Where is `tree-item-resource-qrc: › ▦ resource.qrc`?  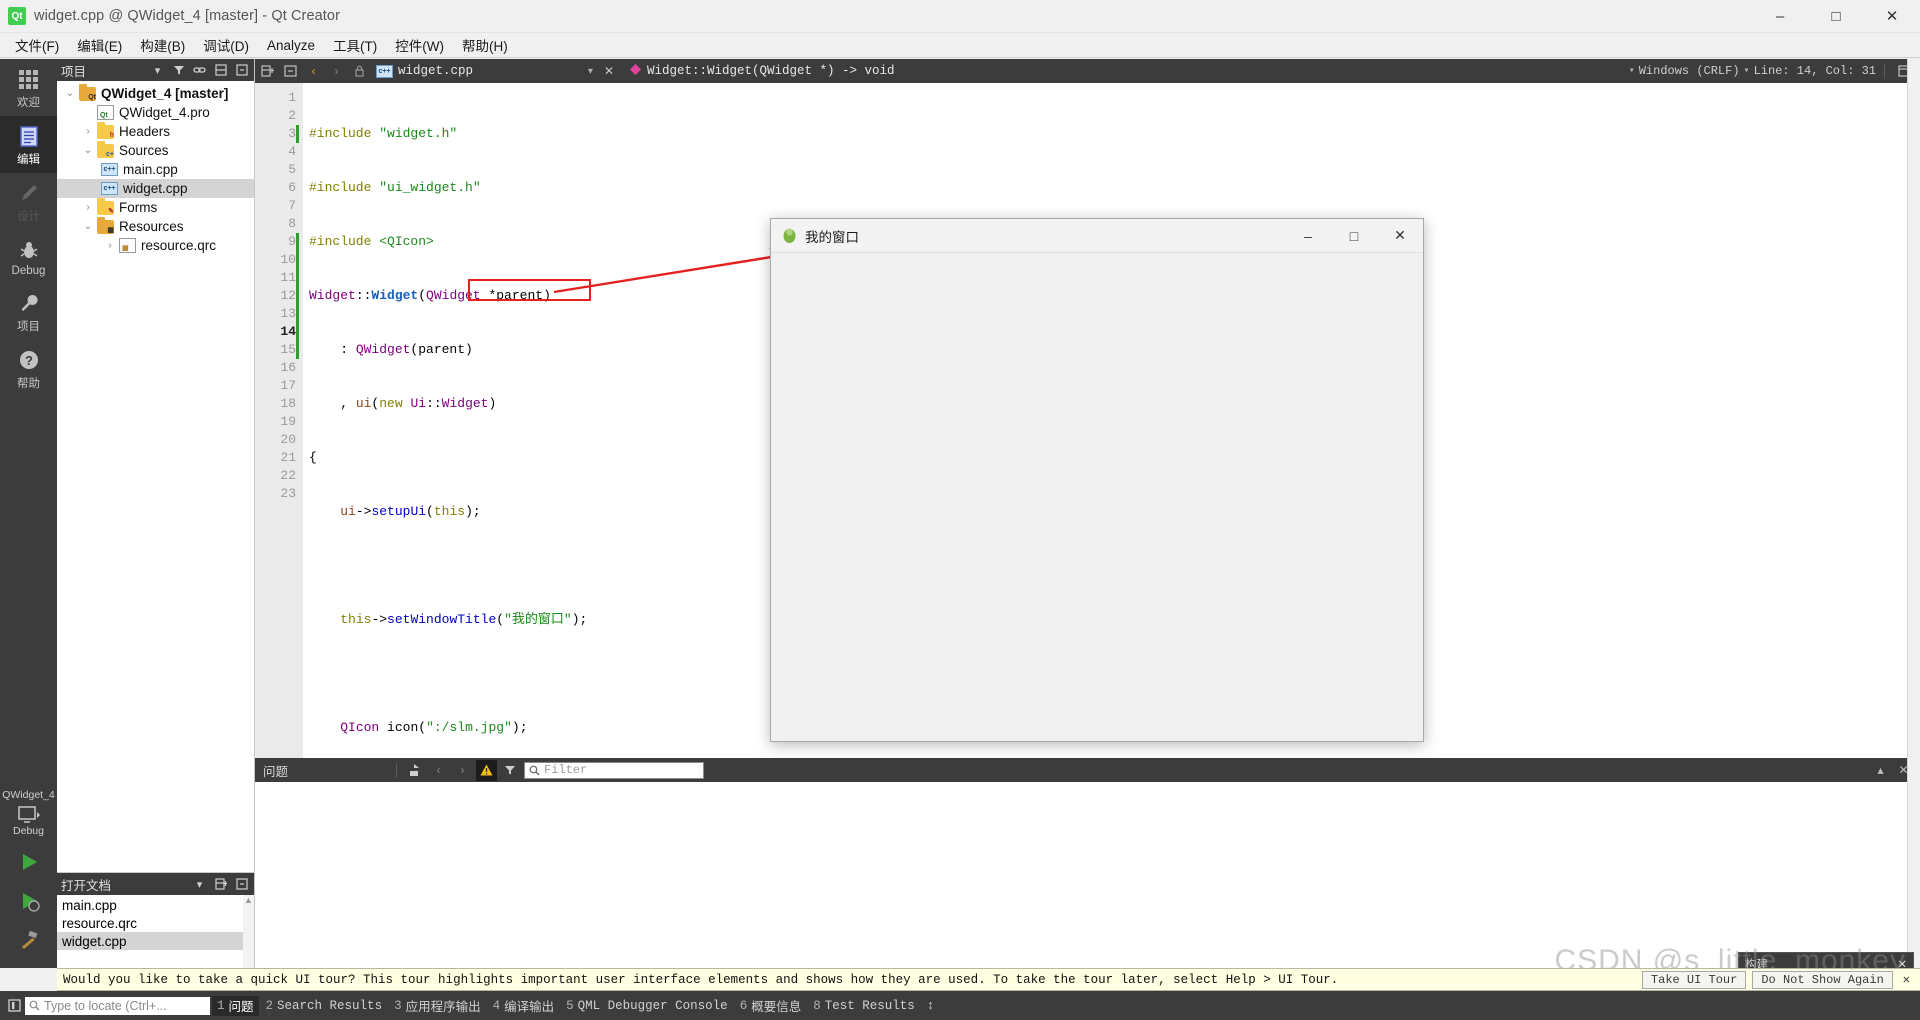
tree-item-resource-qrc: › ▦ resource.qrc is located at coordinates (155, 245).